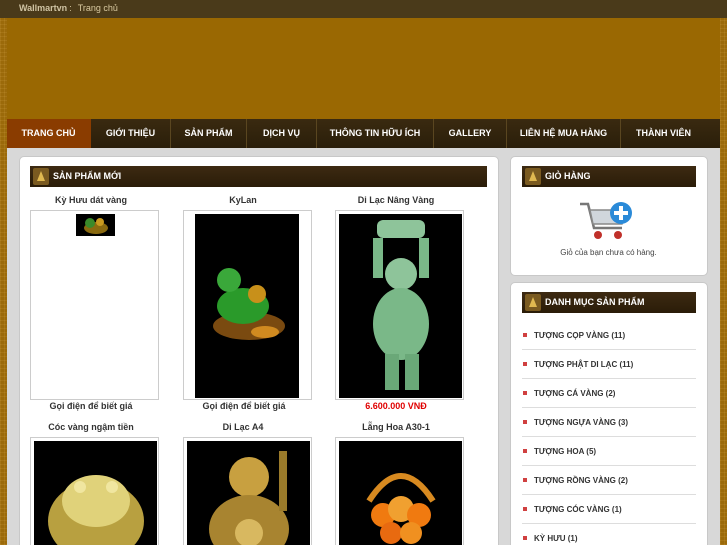 This screenshot has width=727, height=545. Describe the element at coordinates (606, 221) in the screenshot. I see `cart-icon` at that location.